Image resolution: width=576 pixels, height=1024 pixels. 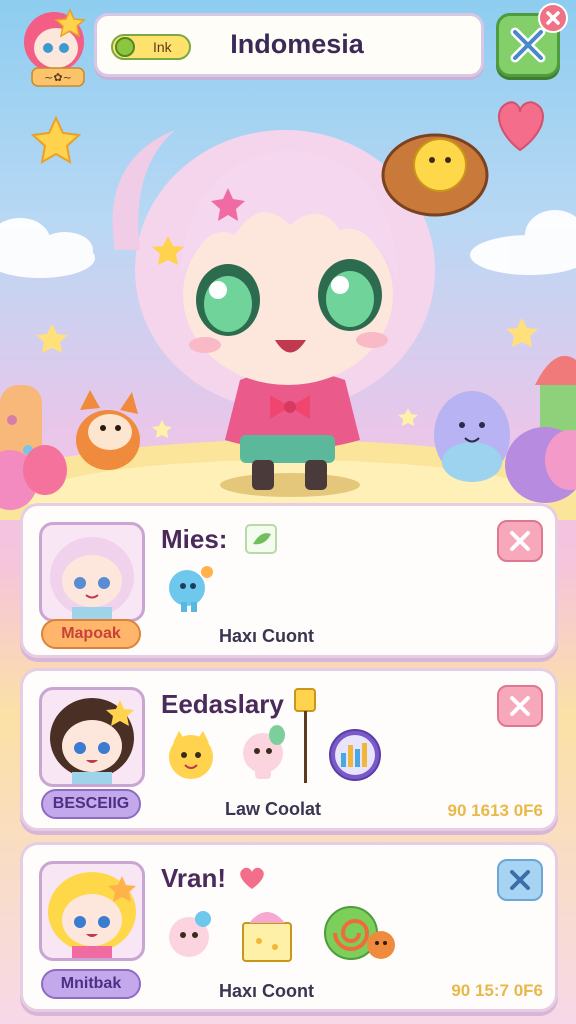 I want to click on leaf-icon, so click(x=261, y=539).